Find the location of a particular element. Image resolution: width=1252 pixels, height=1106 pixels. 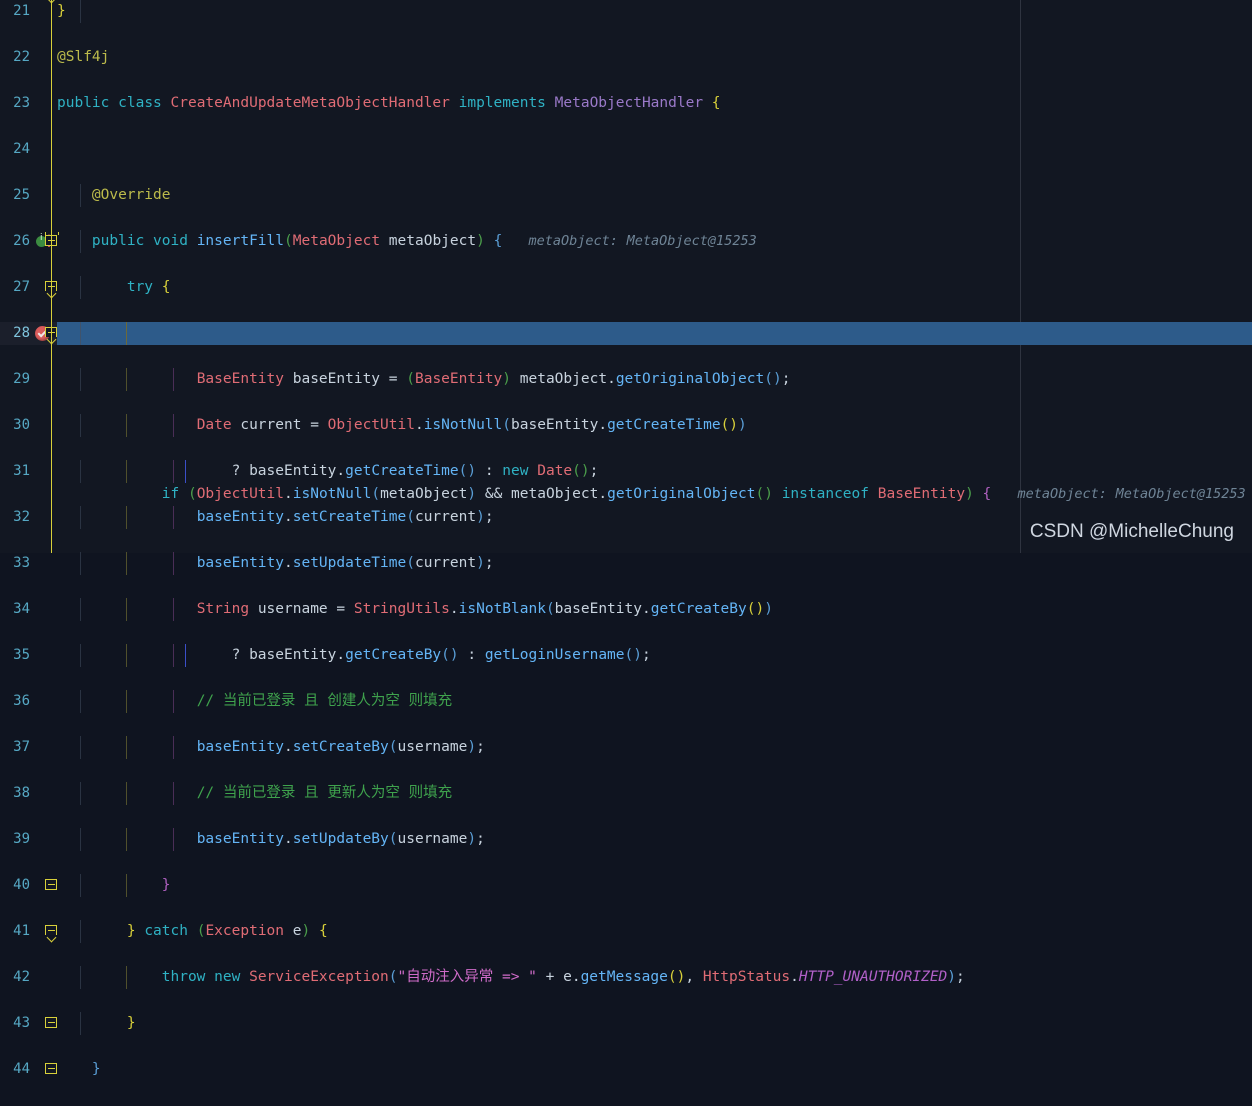

line-number: 38 is located at coordinates (21, 793).